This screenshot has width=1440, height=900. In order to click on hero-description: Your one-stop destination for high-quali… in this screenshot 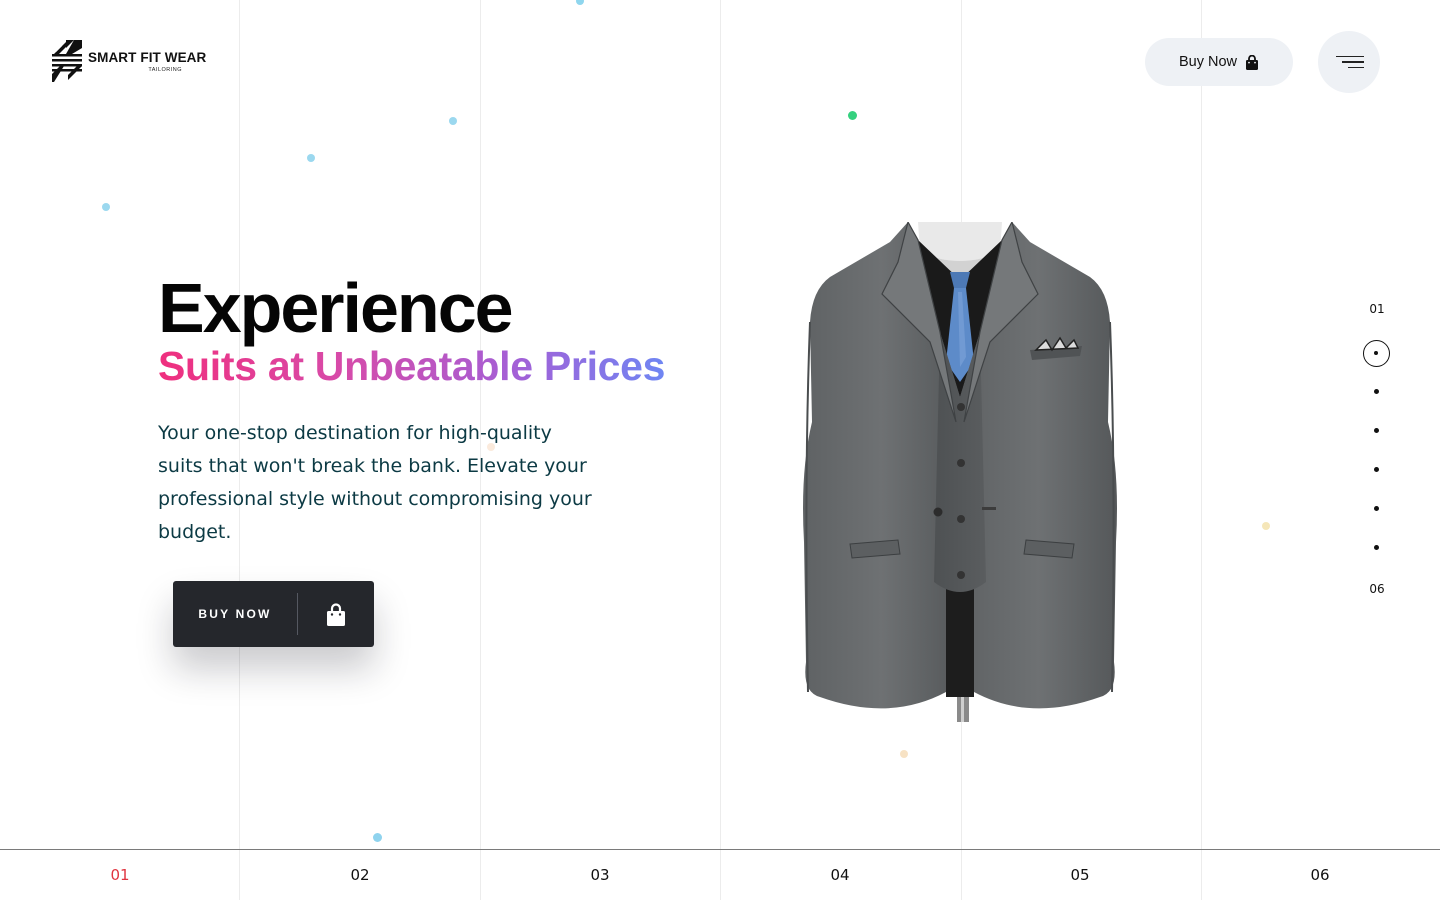, I will do `click(375, 482)`.